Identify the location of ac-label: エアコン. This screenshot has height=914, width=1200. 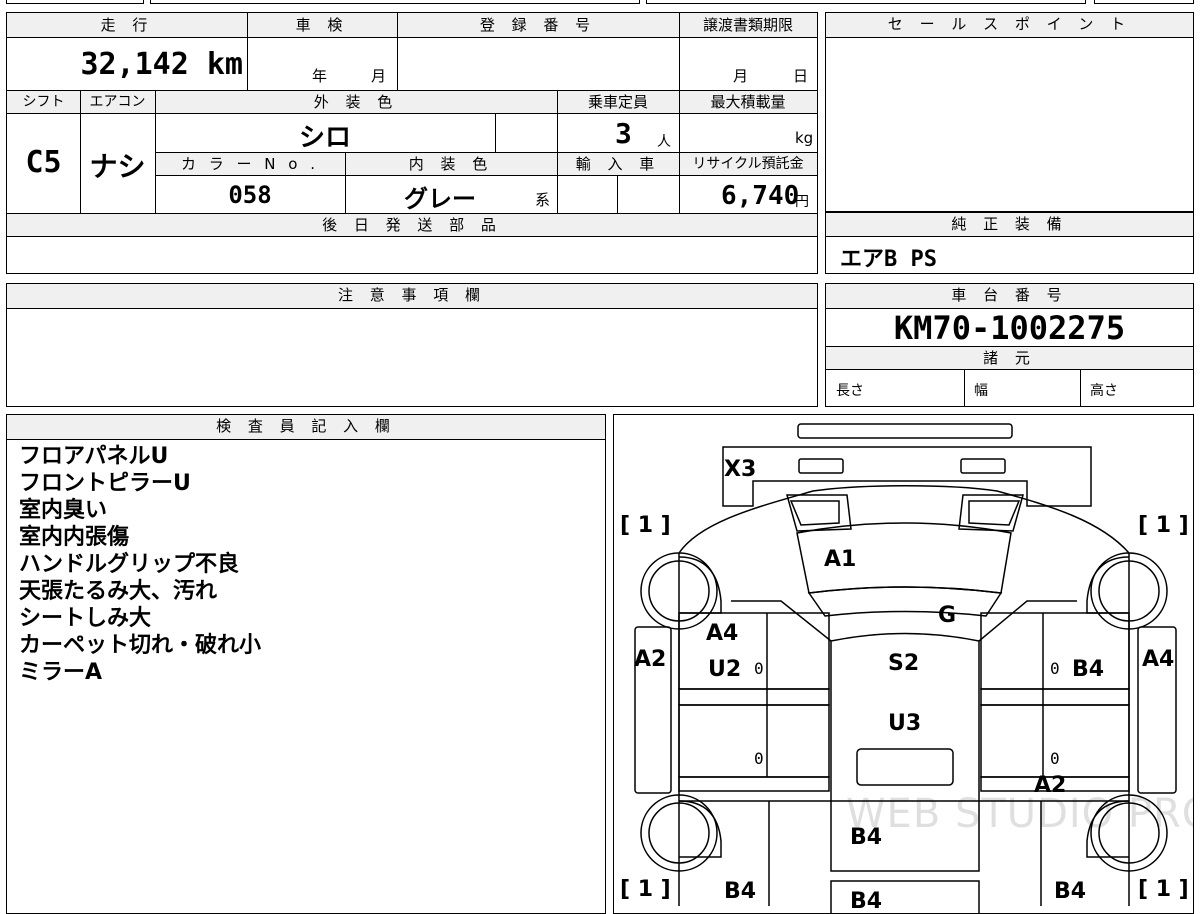
(117, 102).